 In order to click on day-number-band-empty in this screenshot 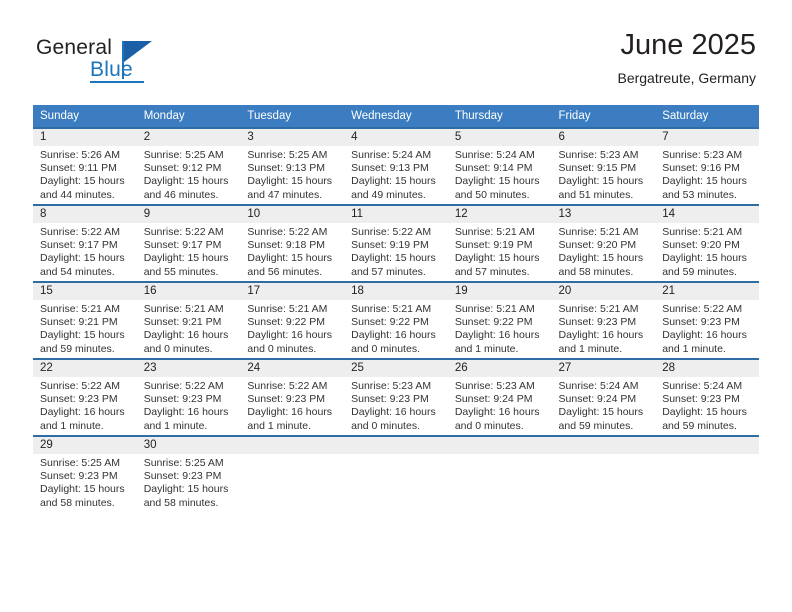, I will do `click(707, 445)`.